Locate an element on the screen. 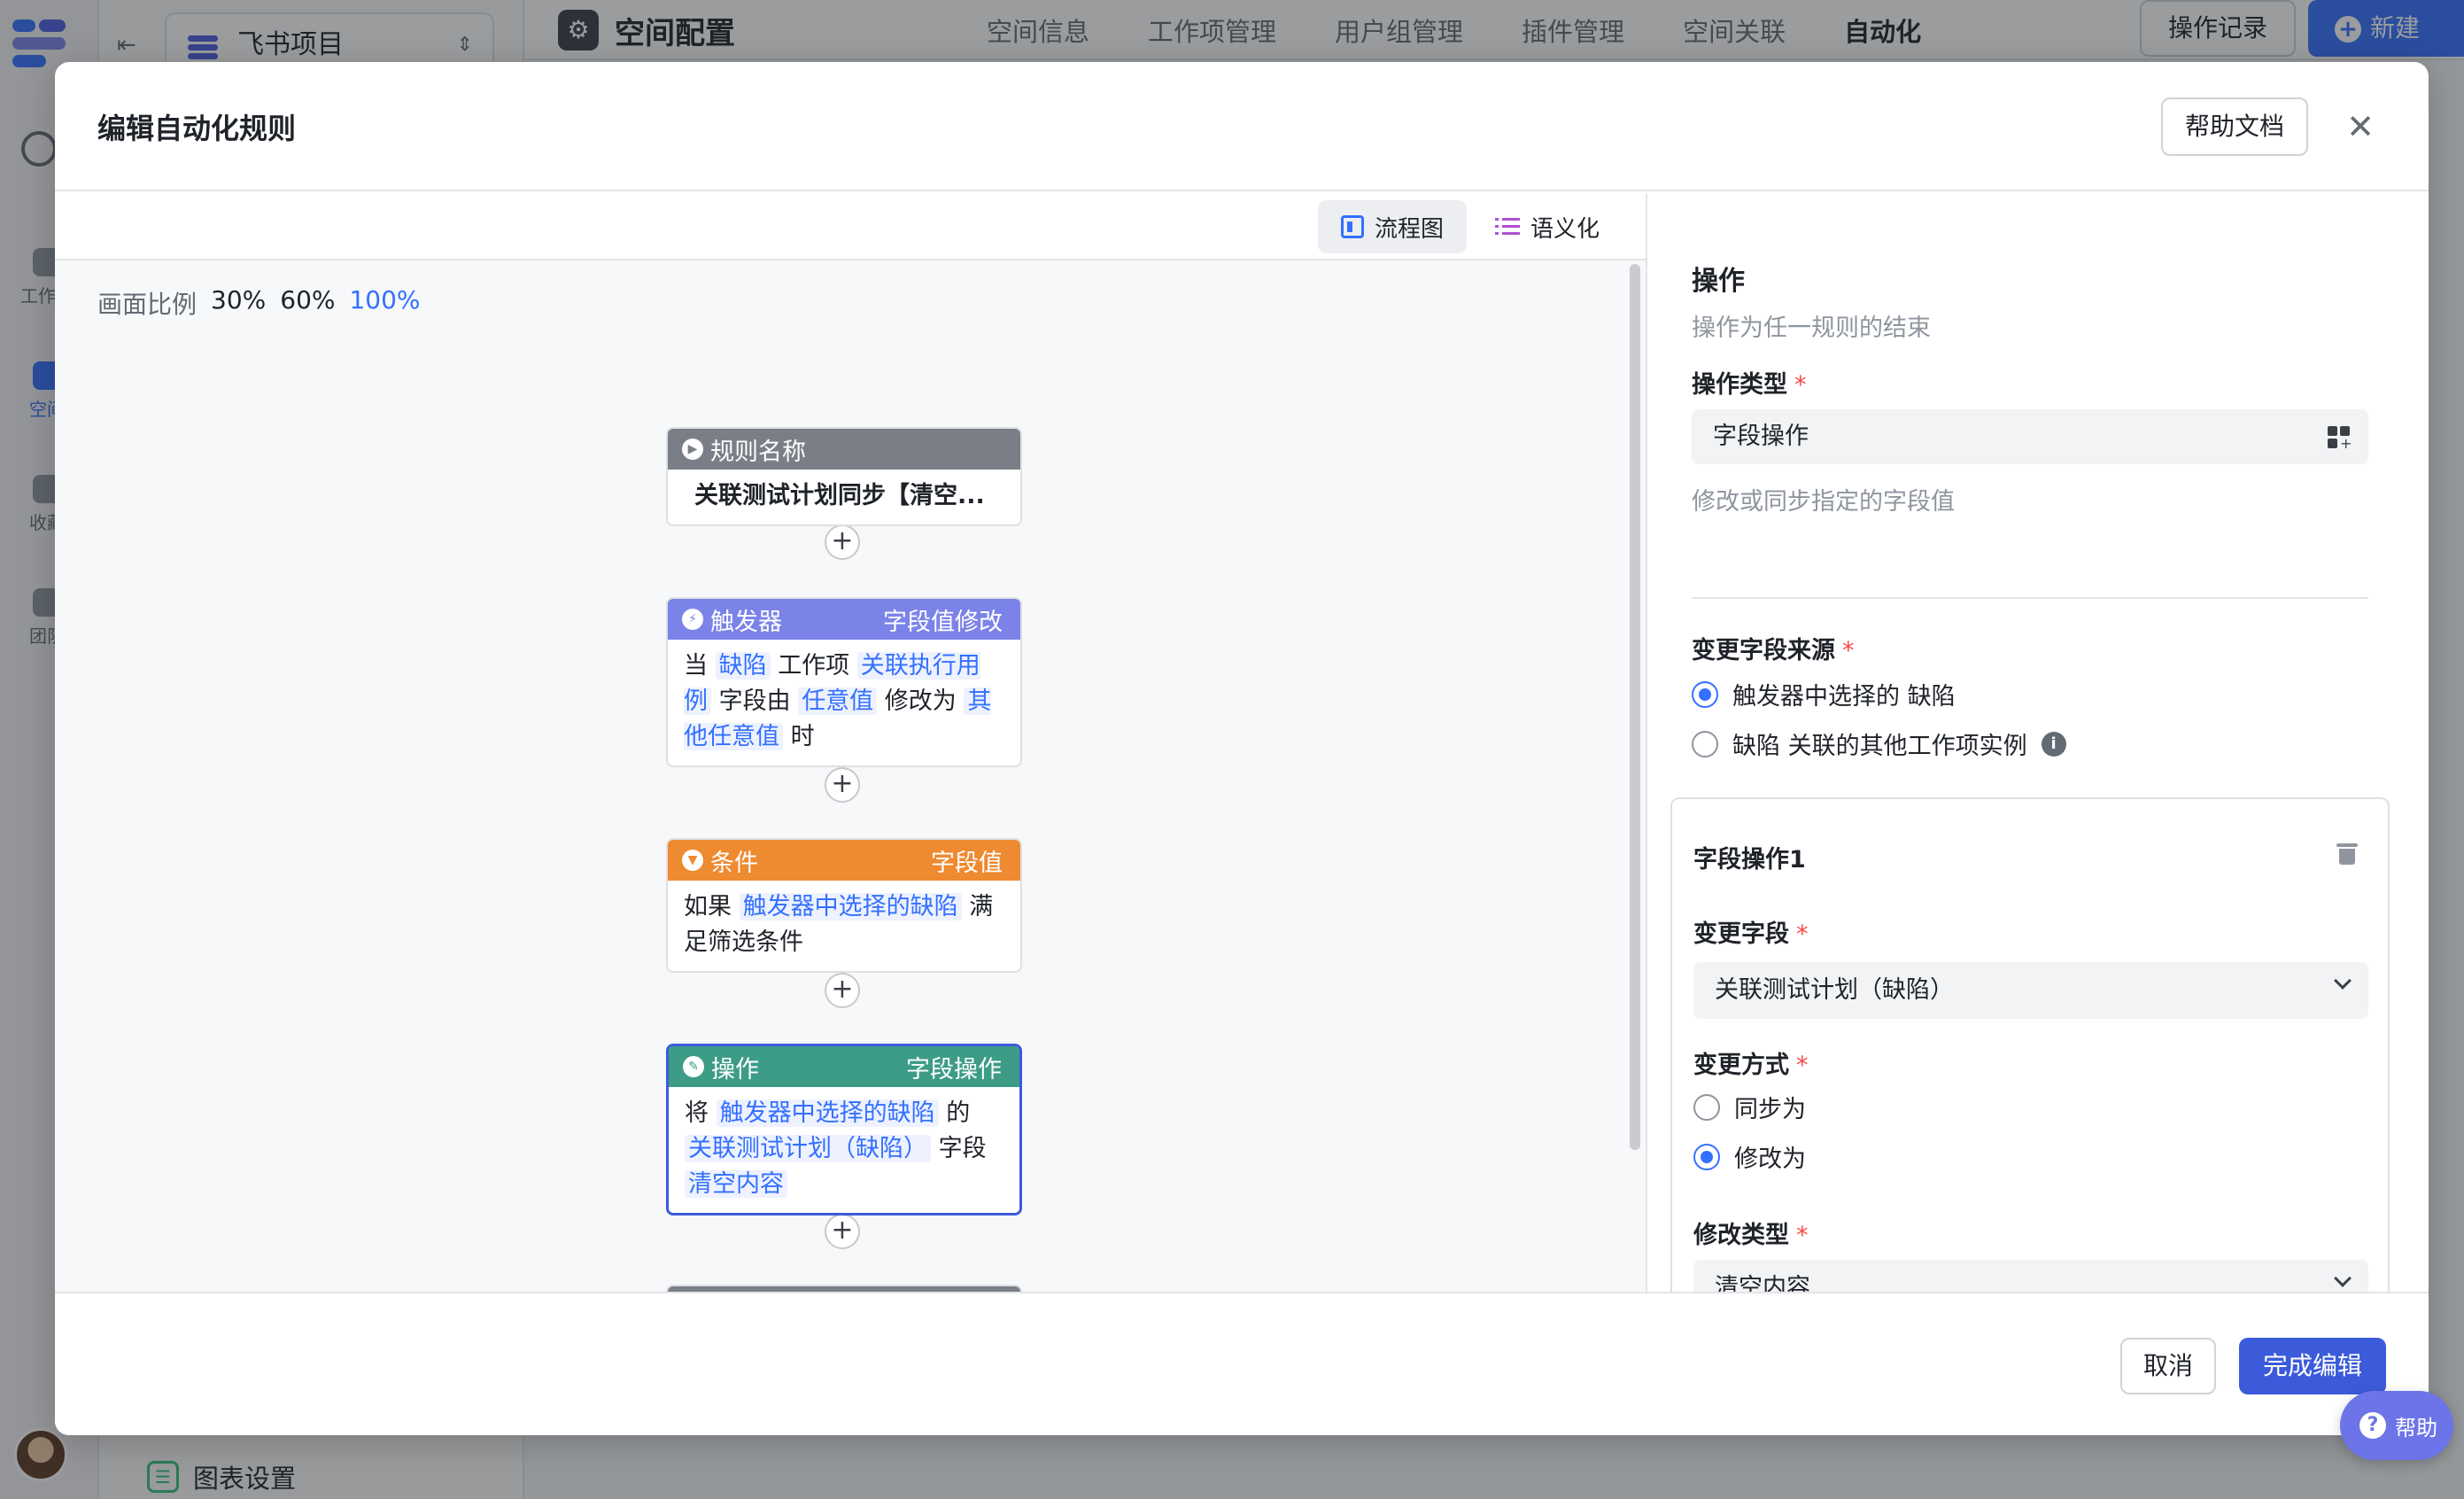 The width and height of the screenshot is (2464, 1499). card-title: 字段操作1 is located at coordinates (1749, 860).